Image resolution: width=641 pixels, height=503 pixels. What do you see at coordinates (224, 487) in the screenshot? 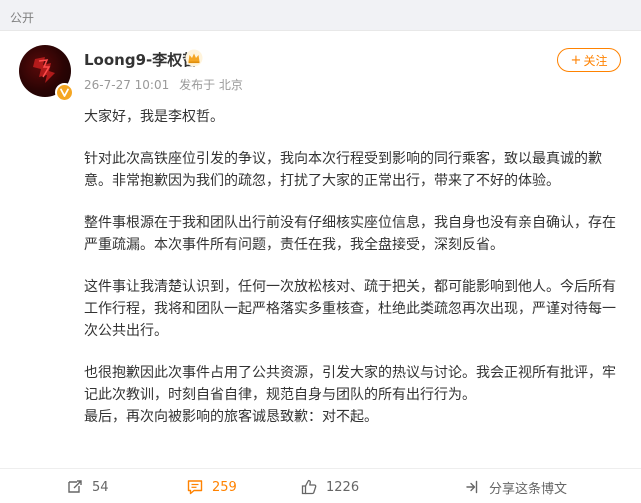
I see `comment-count: 259` at bounding box center [224, 487].